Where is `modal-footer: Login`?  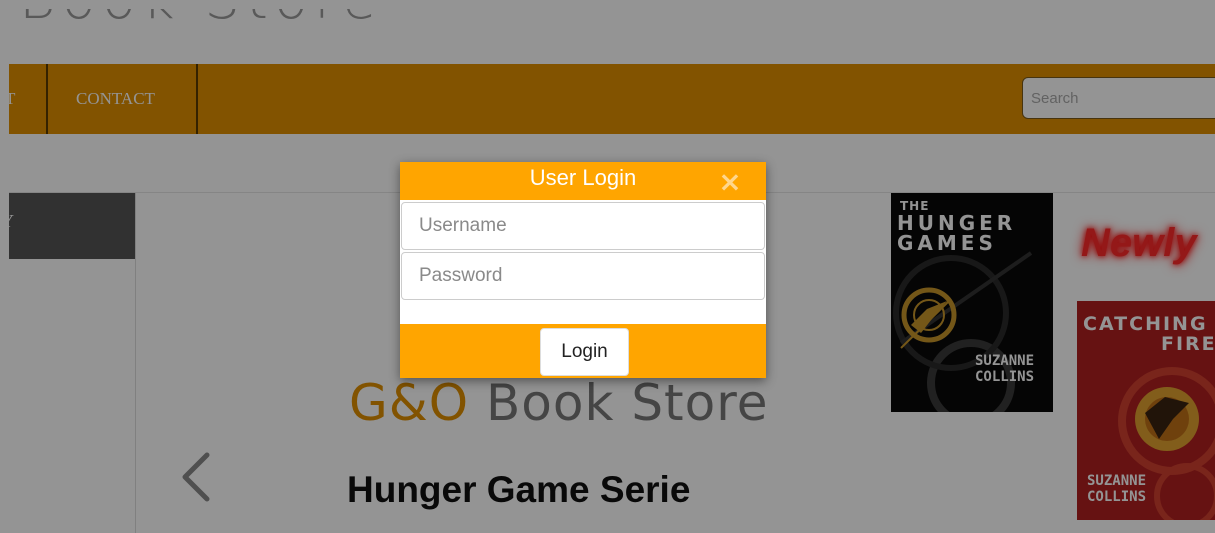 modal-footer: Login is located at coordinates (583, 351).